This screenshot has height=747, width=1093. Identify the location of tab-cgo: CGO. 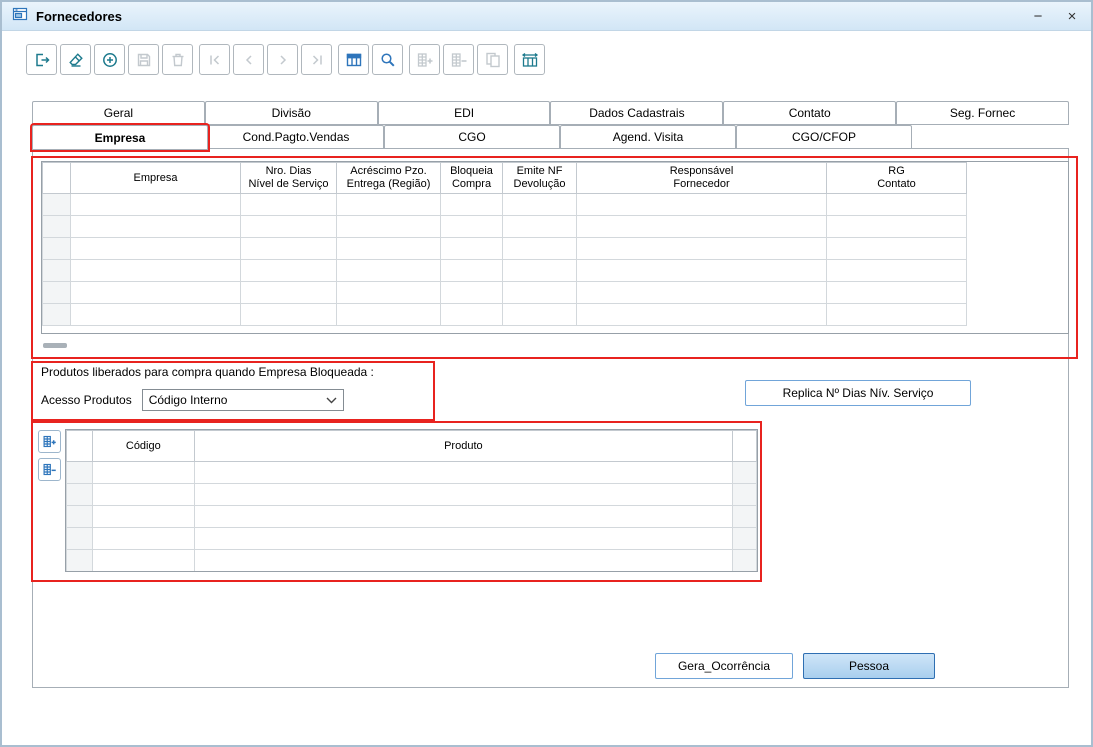
(472, 137).